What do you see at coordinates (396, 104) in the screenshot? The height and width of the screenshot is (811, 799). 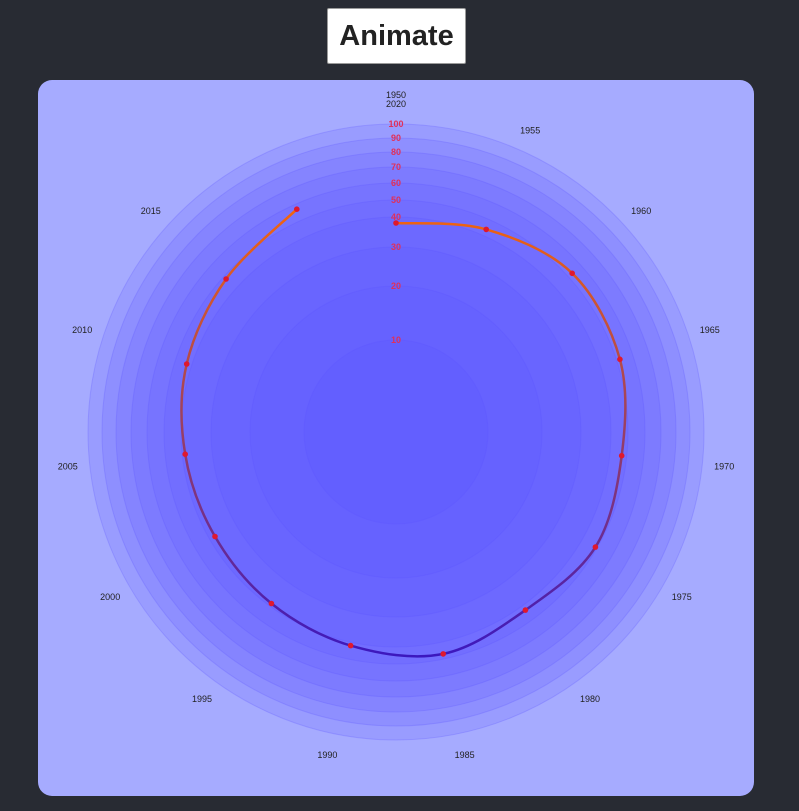 I see `year-label-2020: 2020` at bounding box center [396, 104].